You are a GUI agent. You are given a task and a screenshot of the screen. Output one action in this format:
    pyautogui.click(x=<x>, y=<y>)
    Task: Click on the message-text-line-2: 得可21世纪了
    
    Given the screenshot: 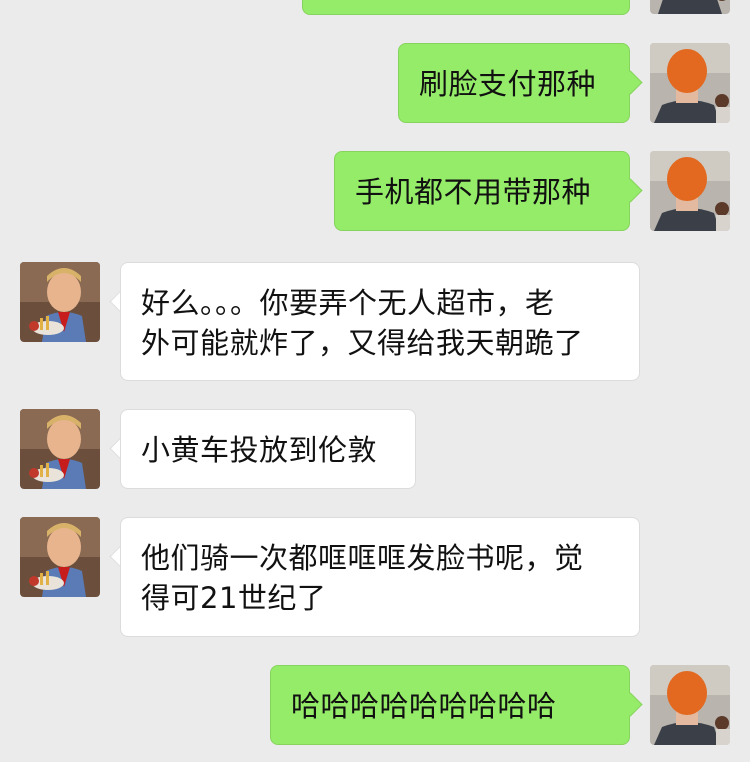 What is the action you would take?
    pyautogui.click(x=234, y=598)
    